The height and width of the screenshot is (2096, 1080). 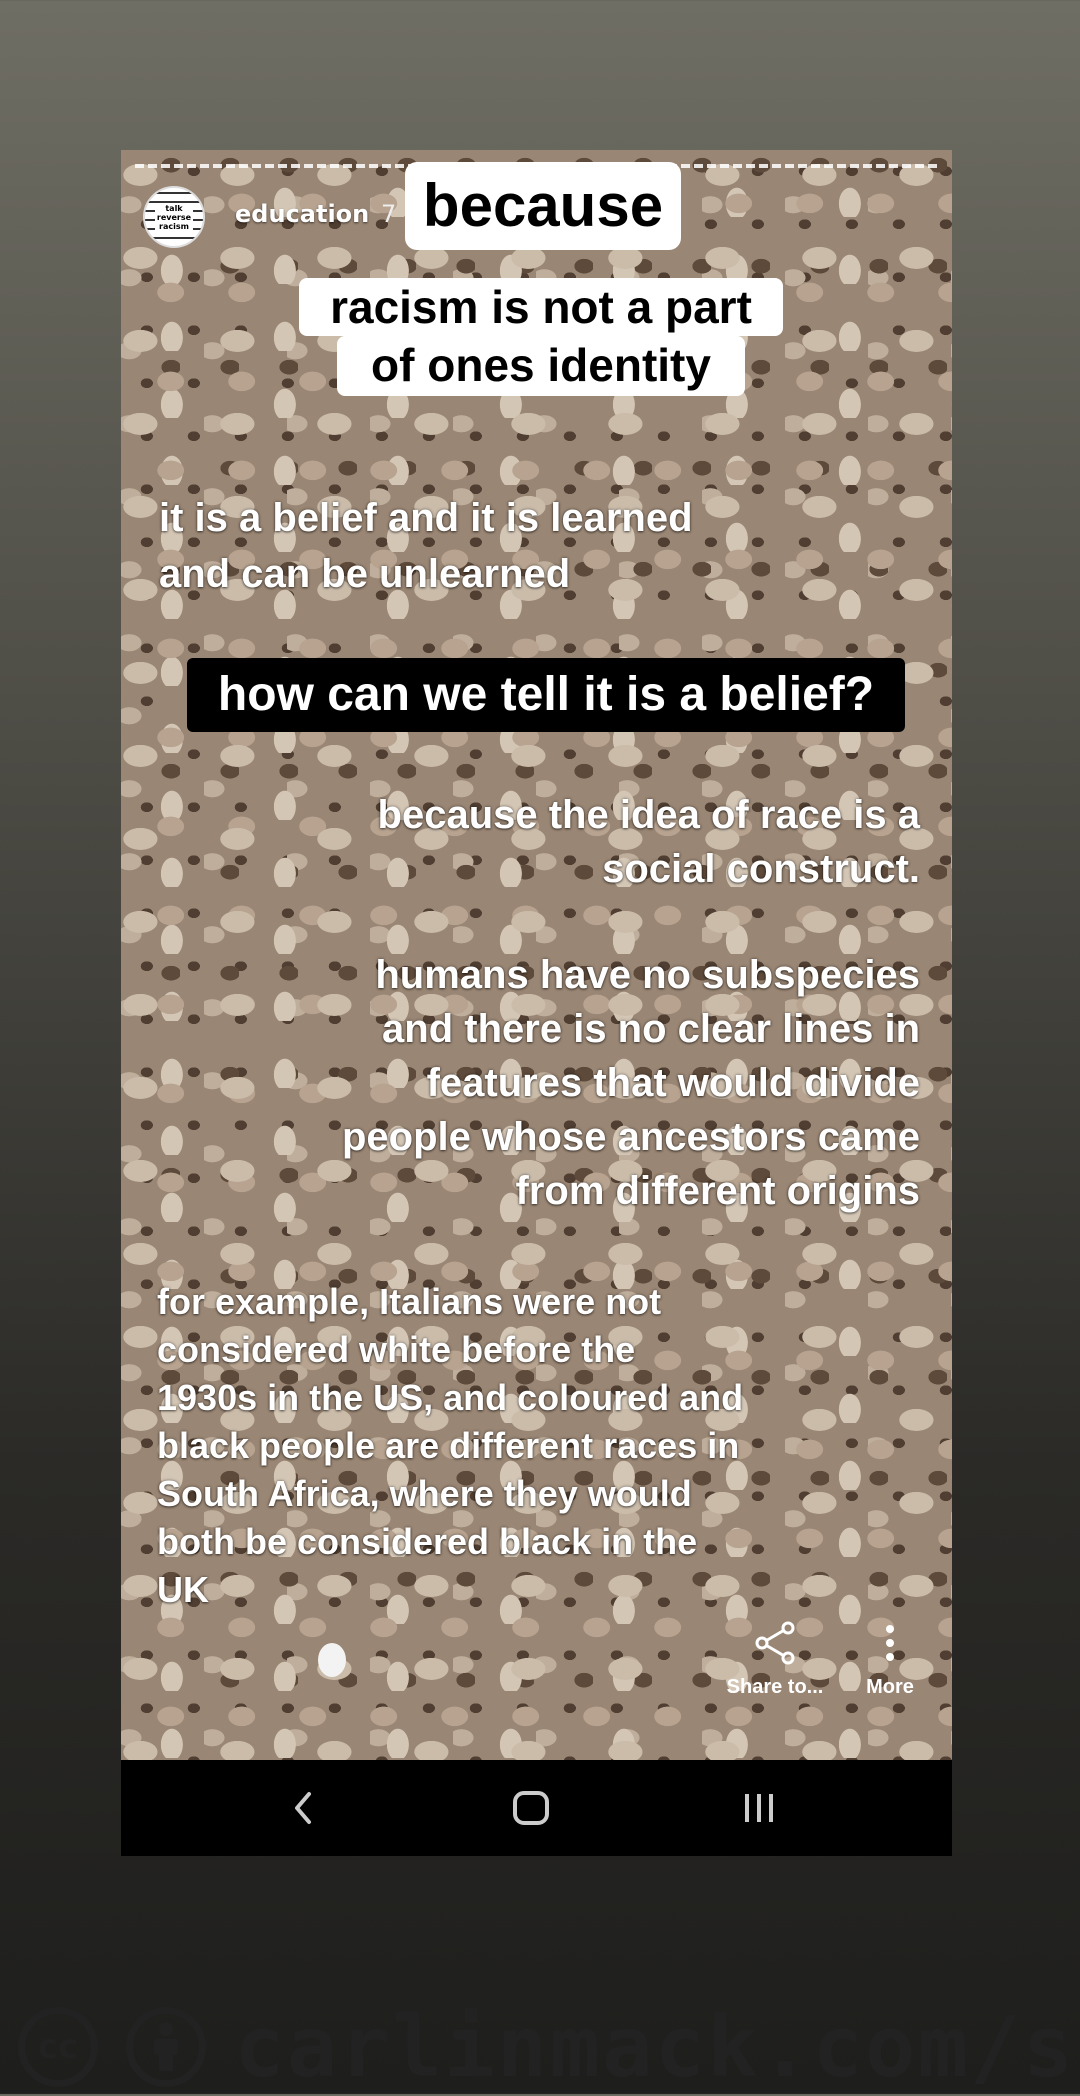 What do you see at coordinates (655, 2047) in the screenshot?
I see `watermark-text: carlinmack.com/s` at bounding box center [655, 2047].